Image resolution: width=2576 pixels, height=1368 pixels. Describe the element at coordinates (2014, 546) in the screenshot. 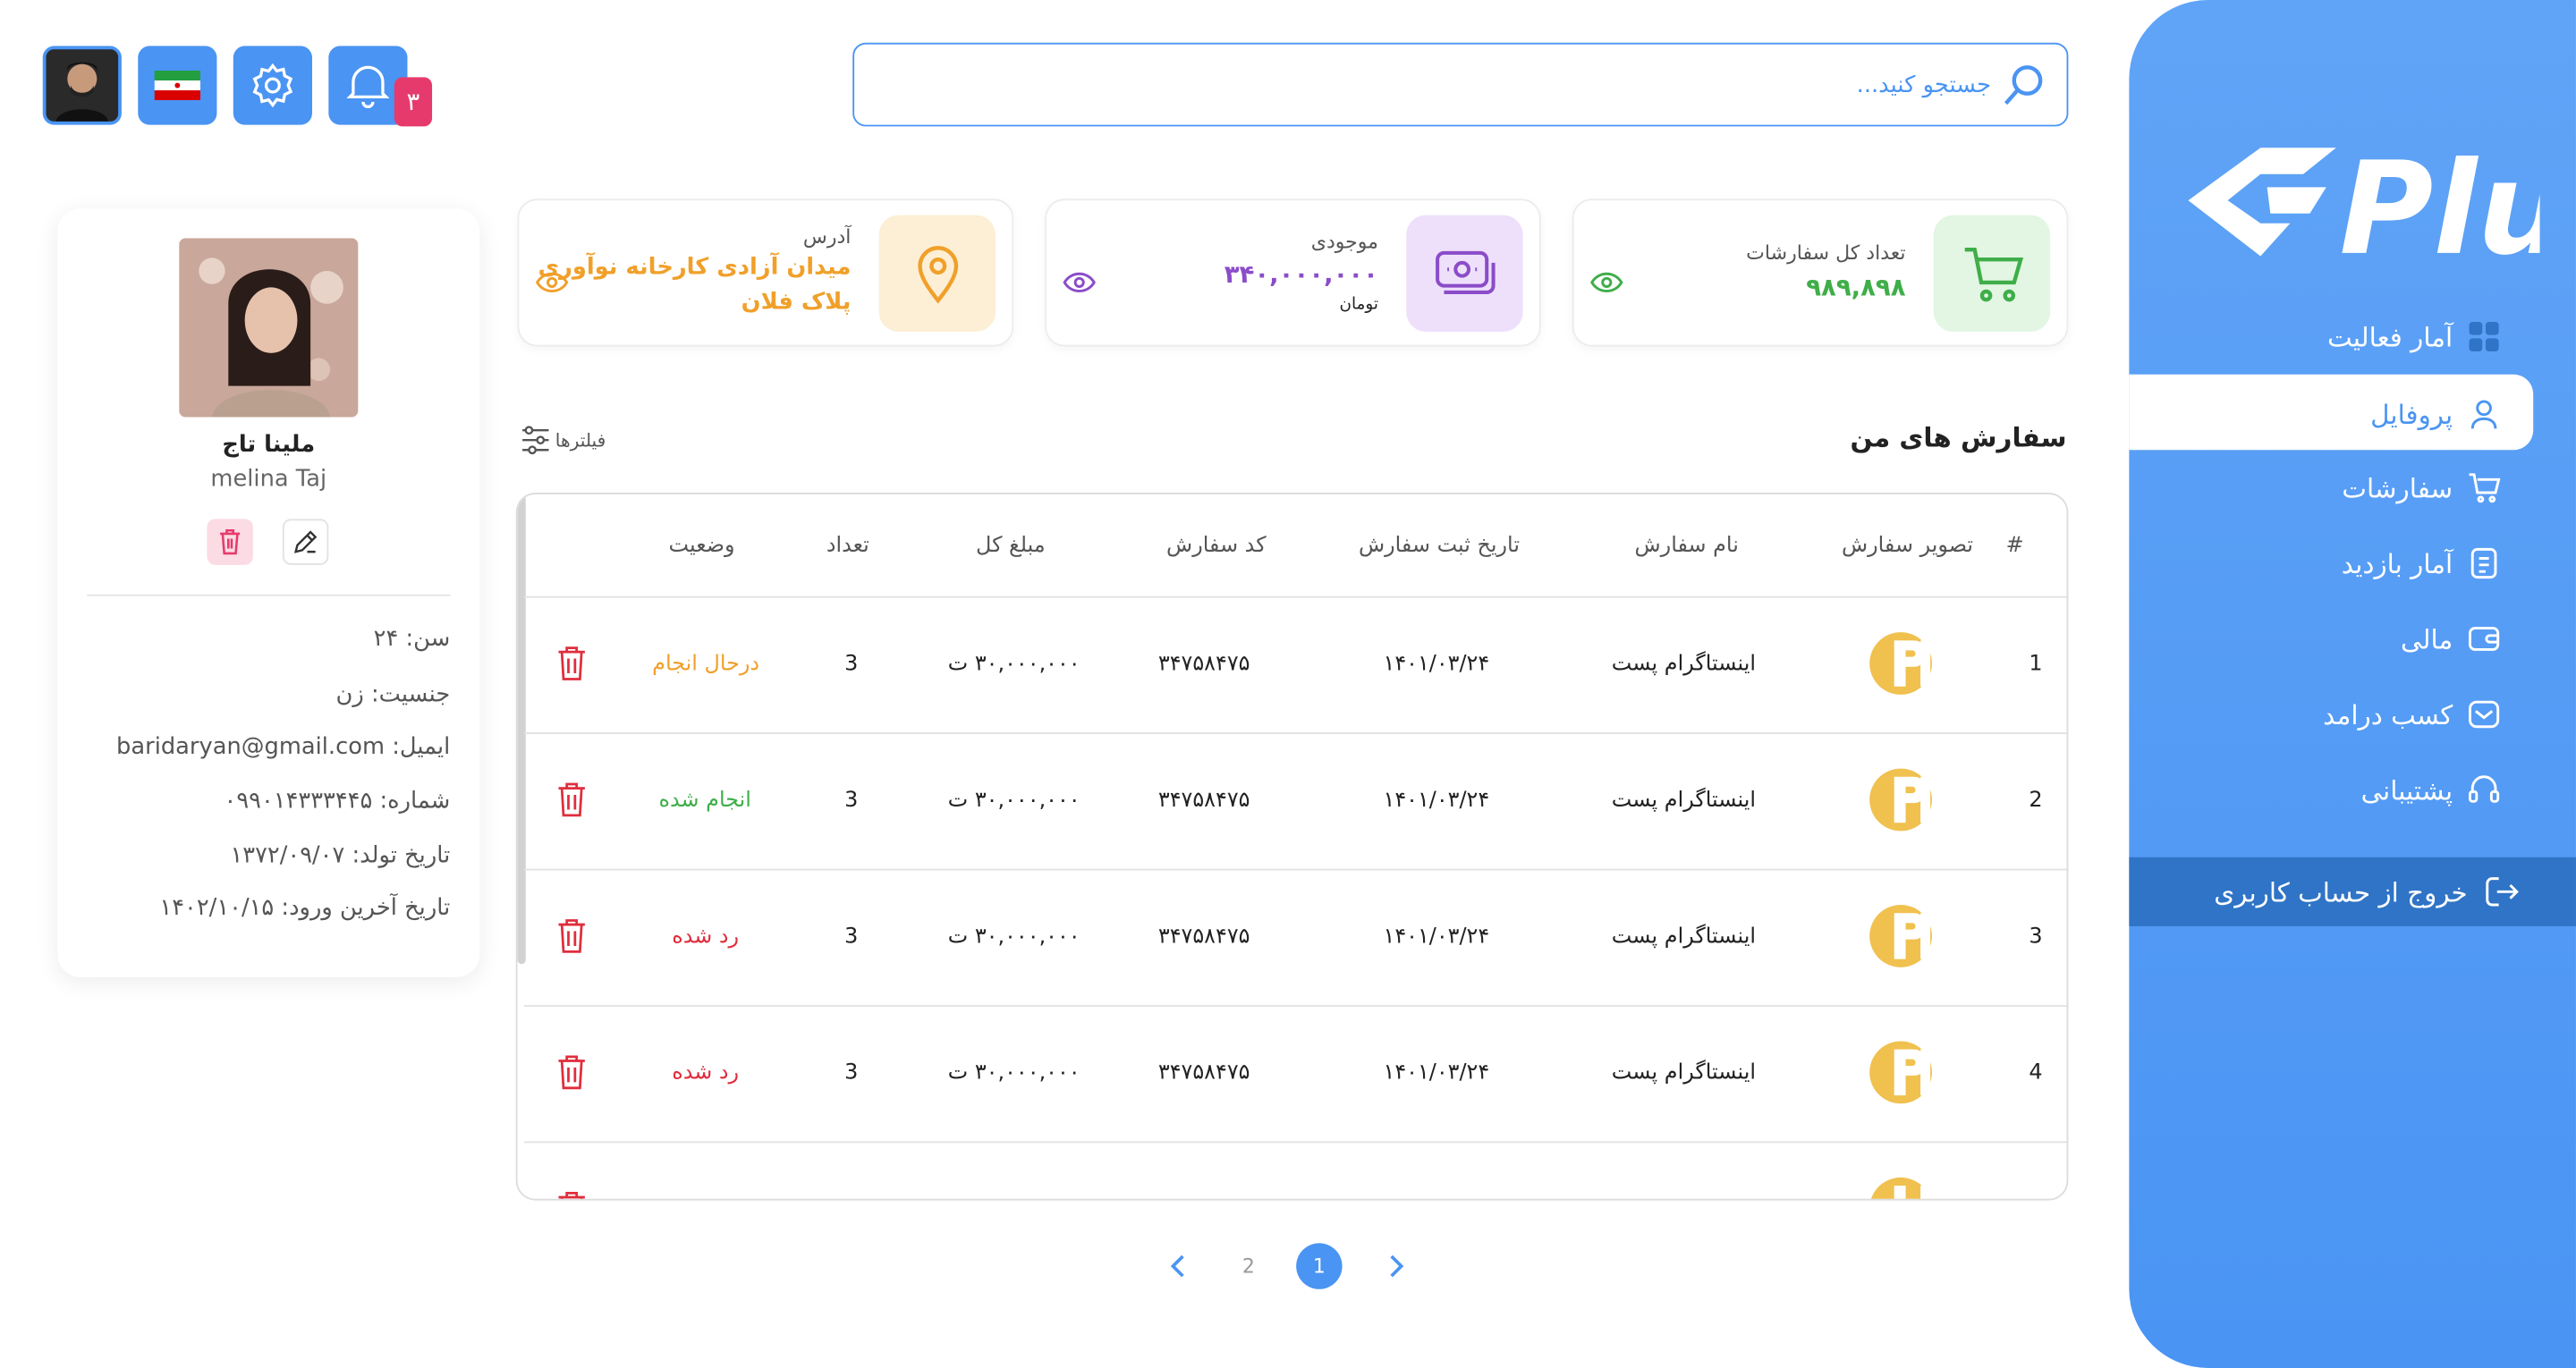

I see `col-header-num: #` at that location.